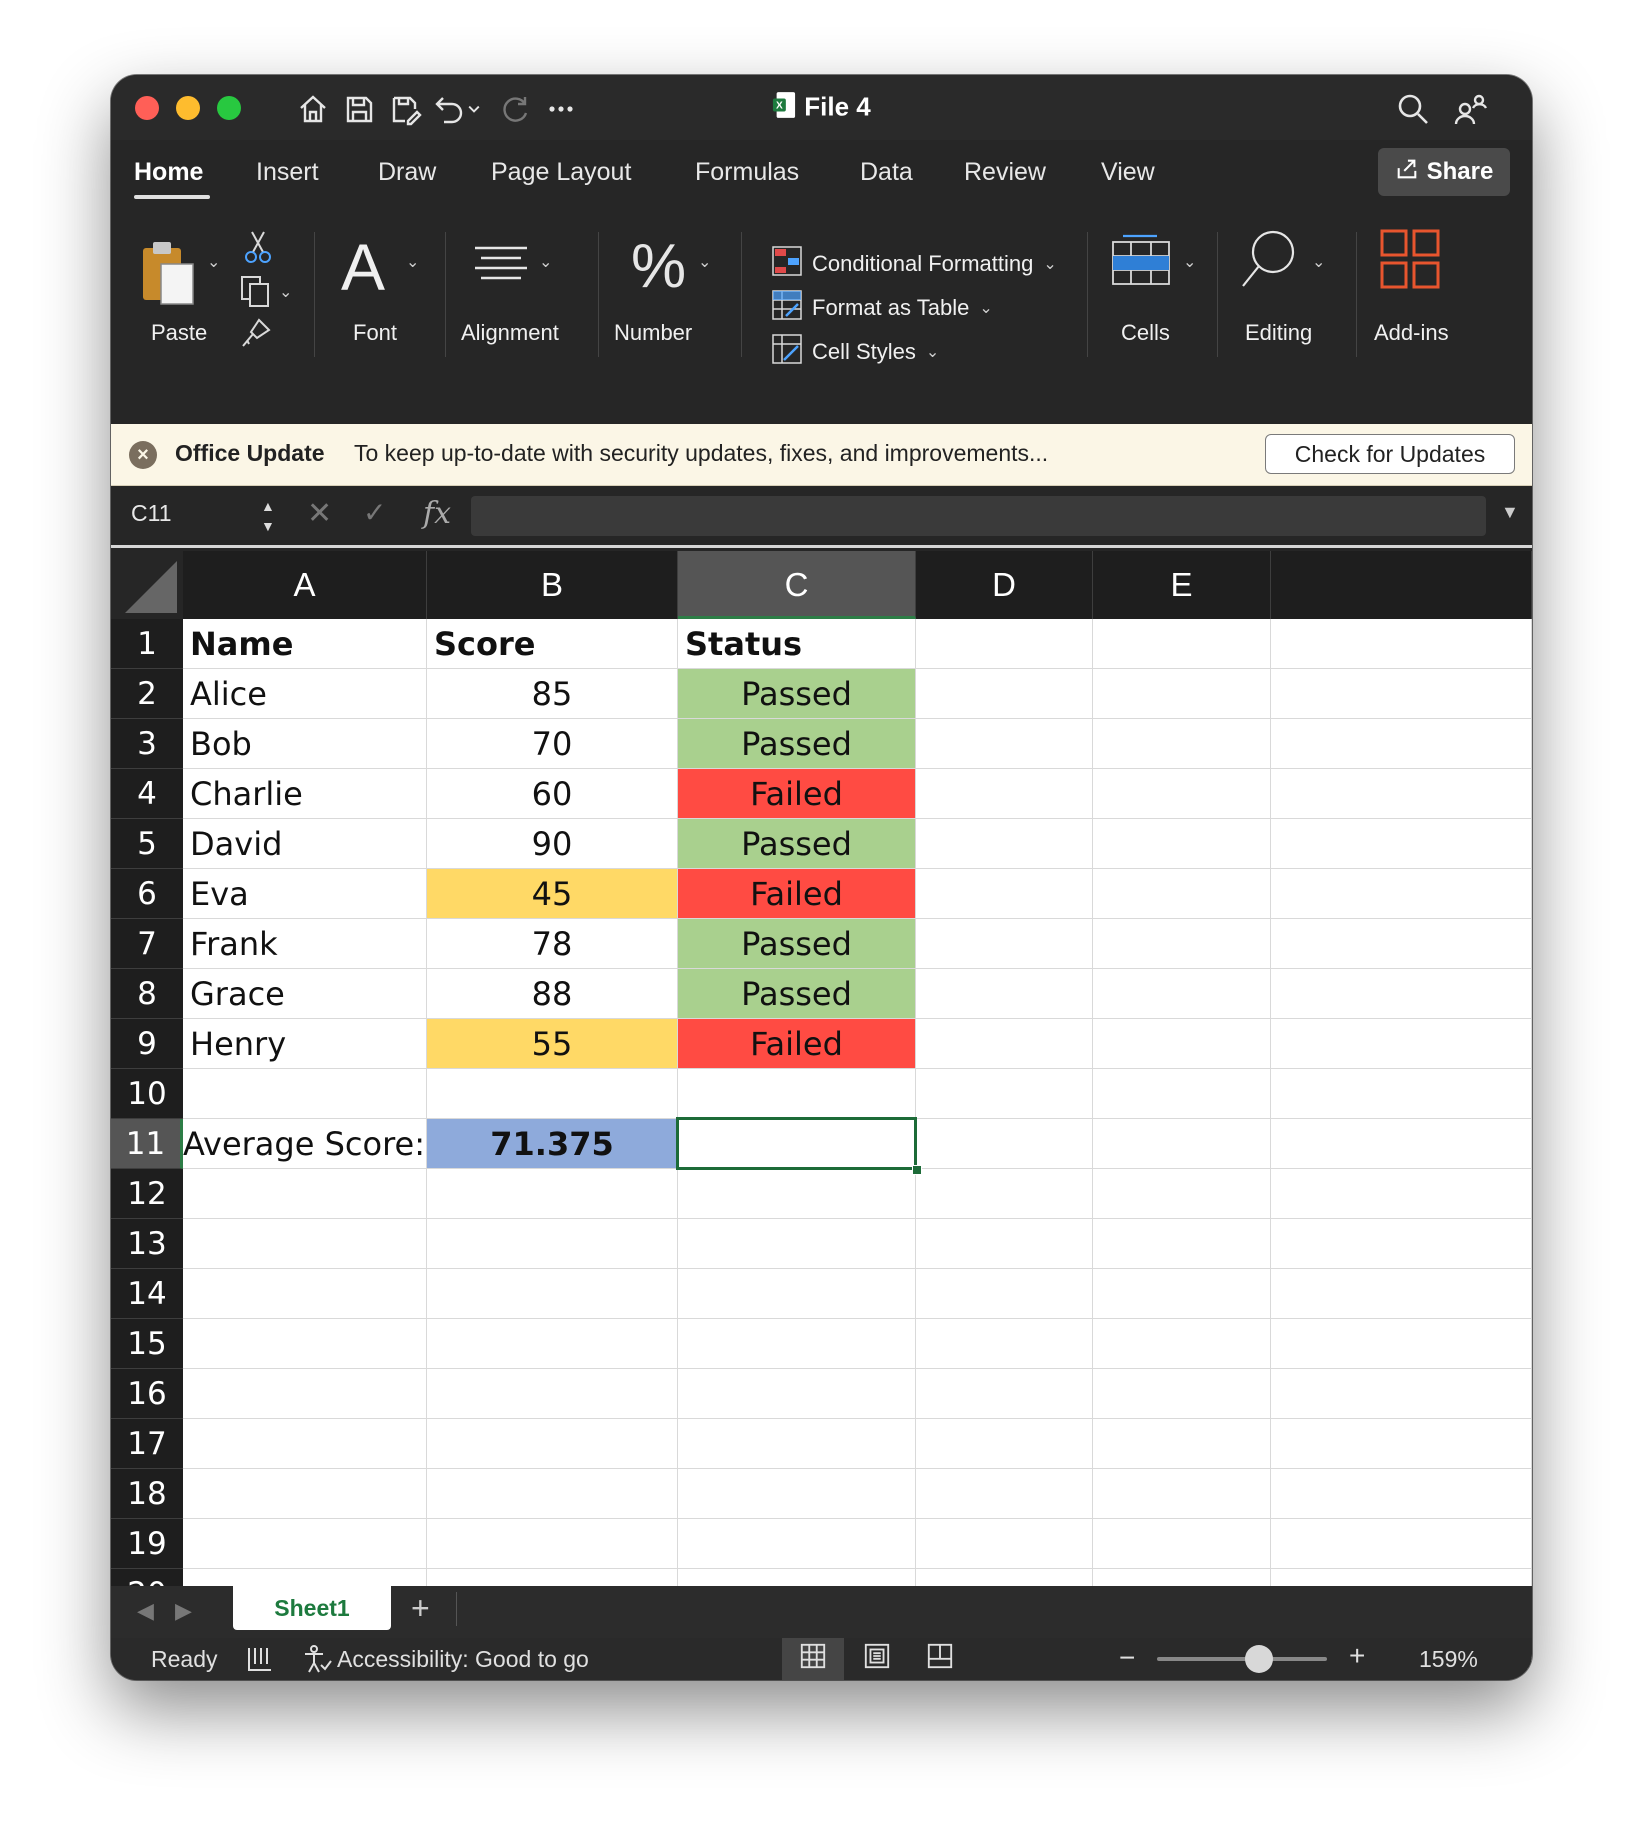 The width and height of the screenshot is (1644, 1830). Describe the element at coordinates (1357, 1656) in the screenshot. I see `zoom-in-icon: +` at that location.